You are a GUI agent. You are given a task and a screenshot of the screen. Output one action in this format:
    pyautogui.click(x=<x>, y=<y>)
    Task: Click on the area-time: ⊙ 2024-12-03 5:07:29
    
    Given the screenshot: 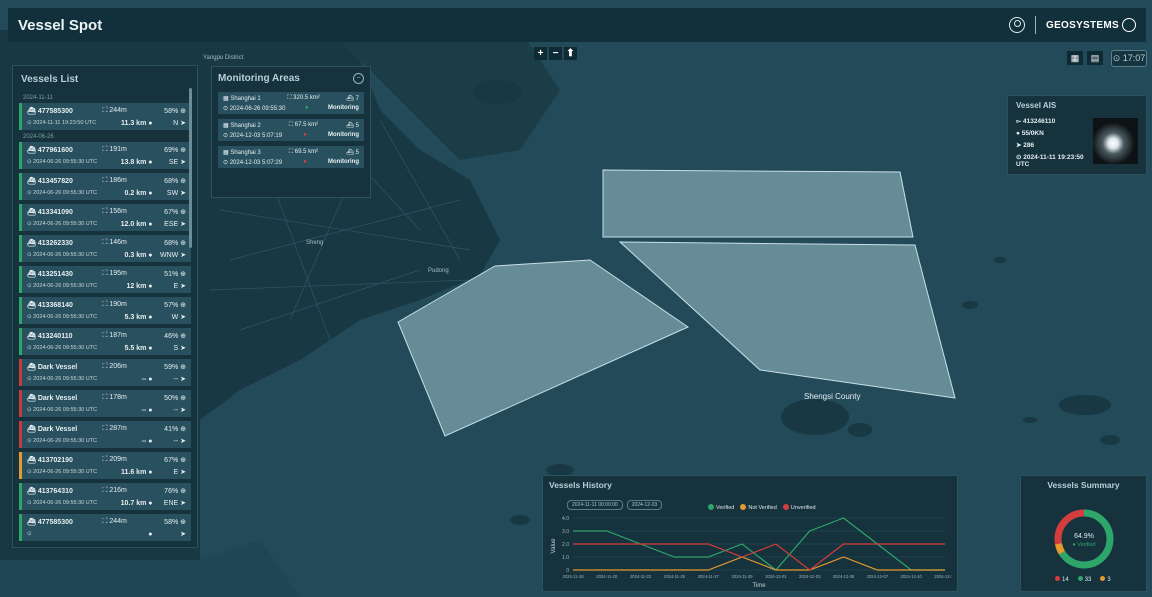 What is the action you would take?
    pyautogui.click(x=253, y=163)
    